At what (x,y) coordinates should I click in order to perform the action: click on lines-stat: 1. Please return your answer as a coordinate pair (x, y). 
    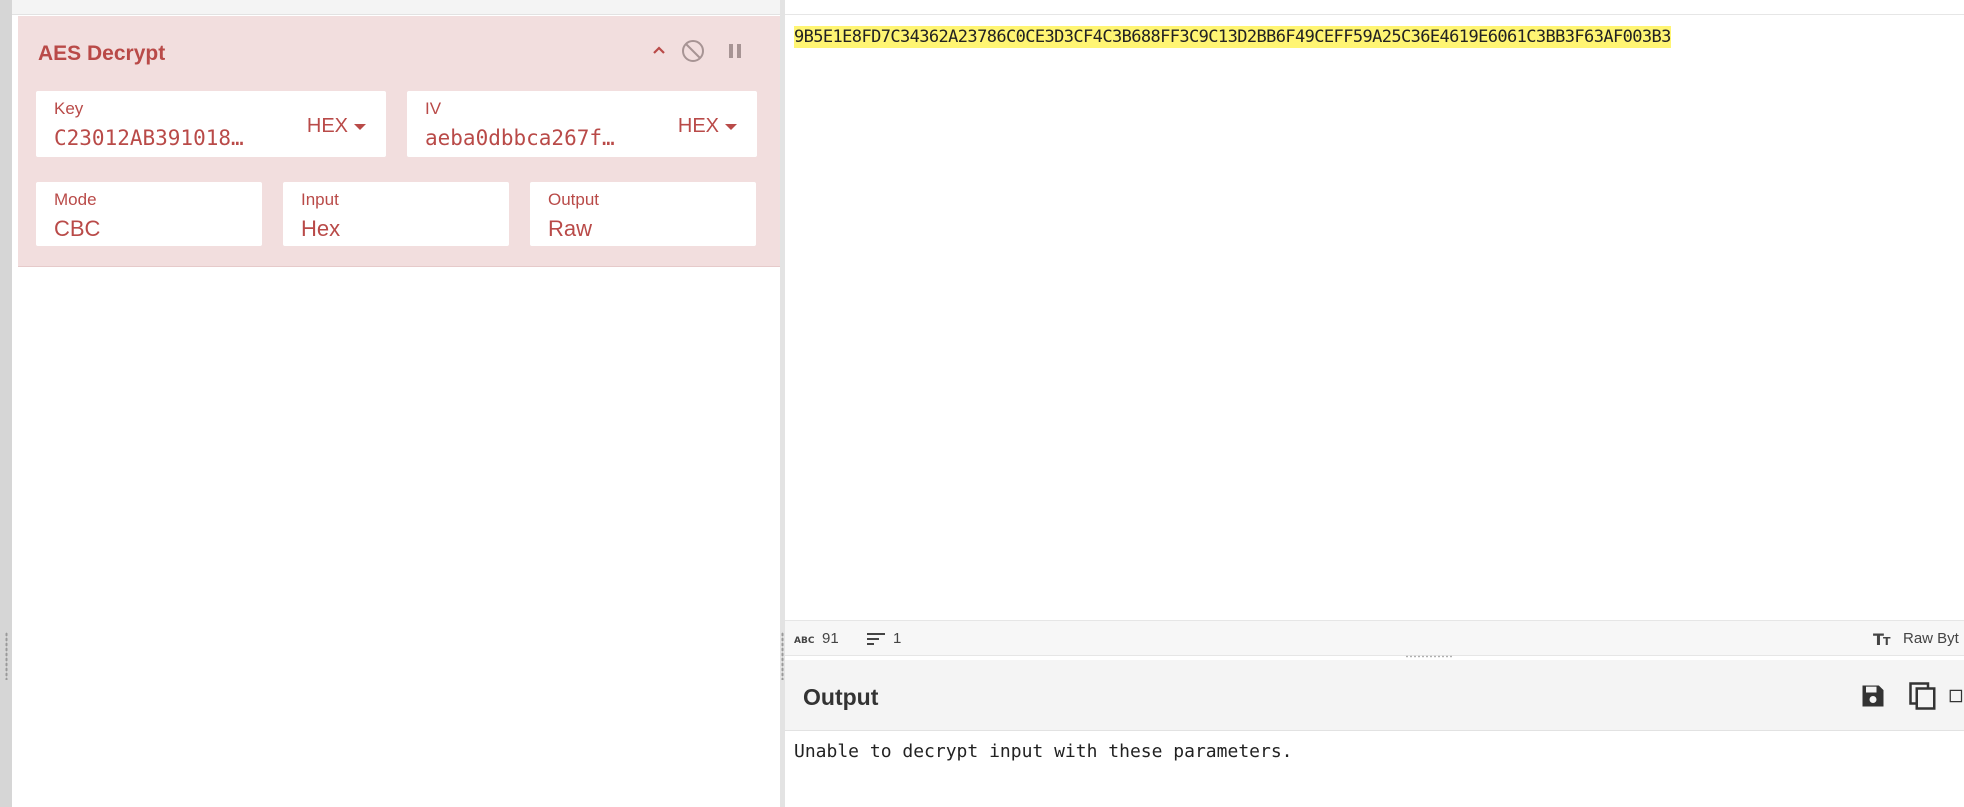
    Looking at the image, I should click on (884, 638).